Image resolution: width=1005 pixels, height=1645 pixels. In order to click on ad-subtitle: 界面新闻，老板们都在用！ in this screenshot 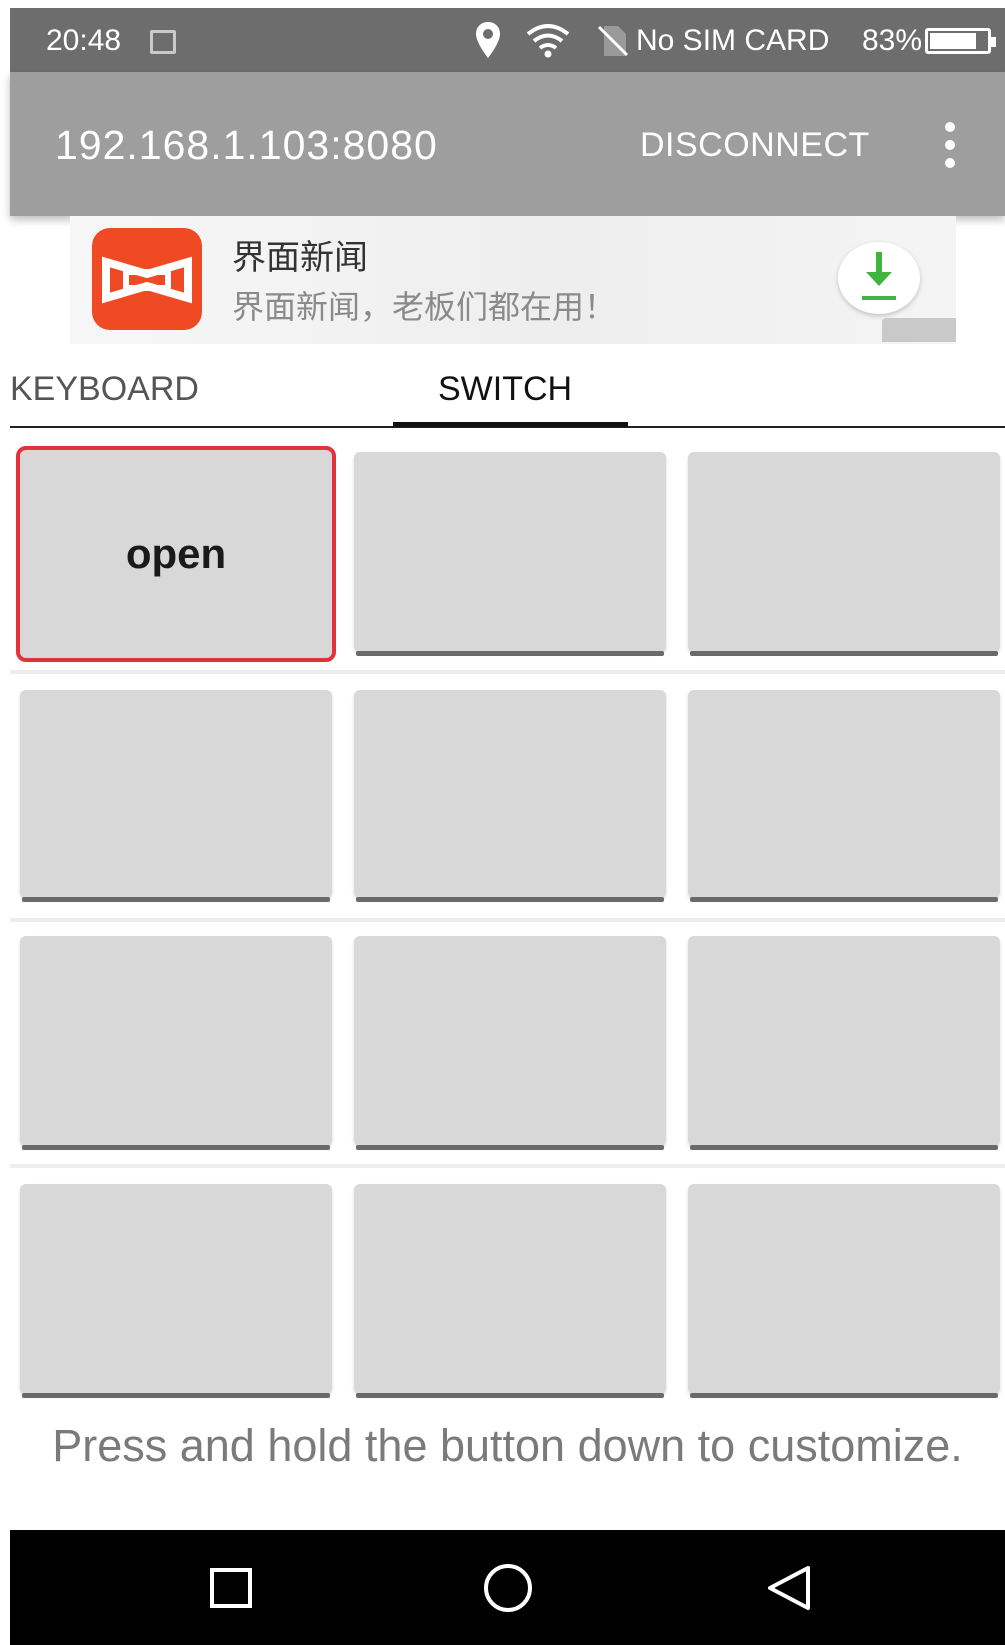, I will do `click(424, 307)`.